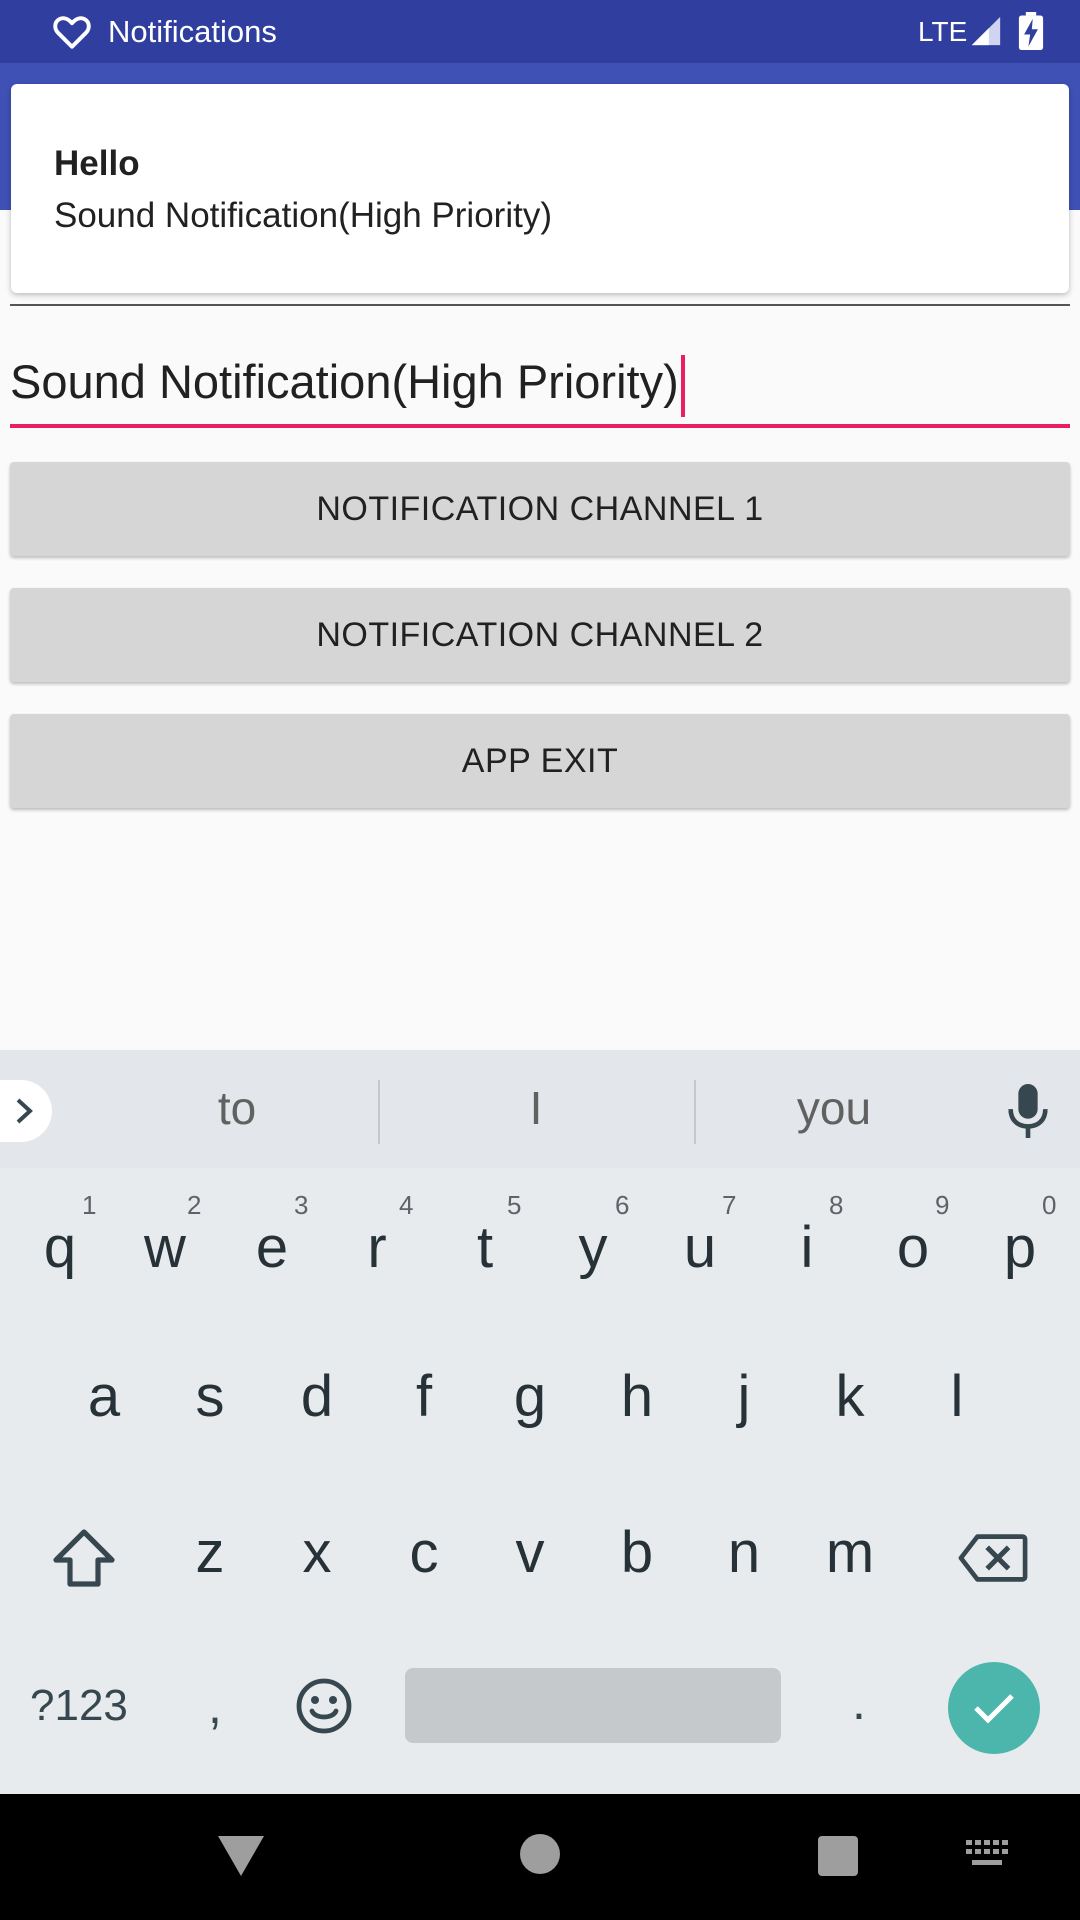 This screenshot has width=1080, height=1920. I want to click on notification-channel-2-button: NOTIFICATION CHANNEL 2, so click(540, 635).